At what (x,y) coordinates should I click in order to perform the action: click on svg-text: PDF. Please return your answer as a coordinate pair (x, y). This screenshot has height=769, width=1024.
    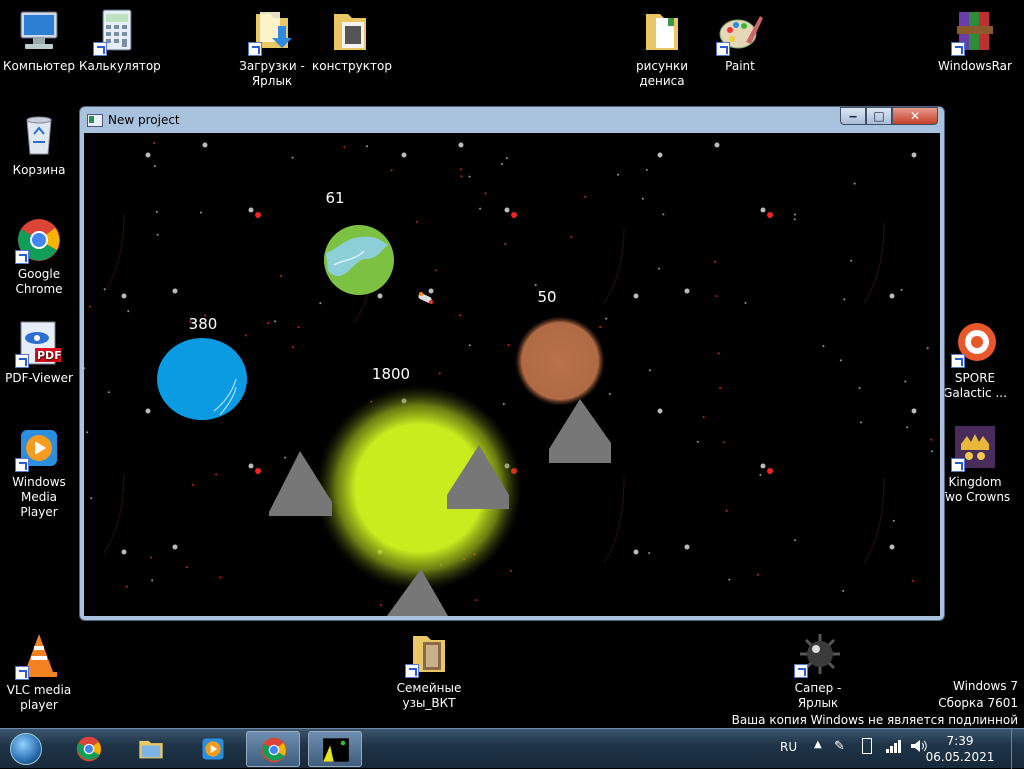
    Looking at the image, I should click on (49, 355).